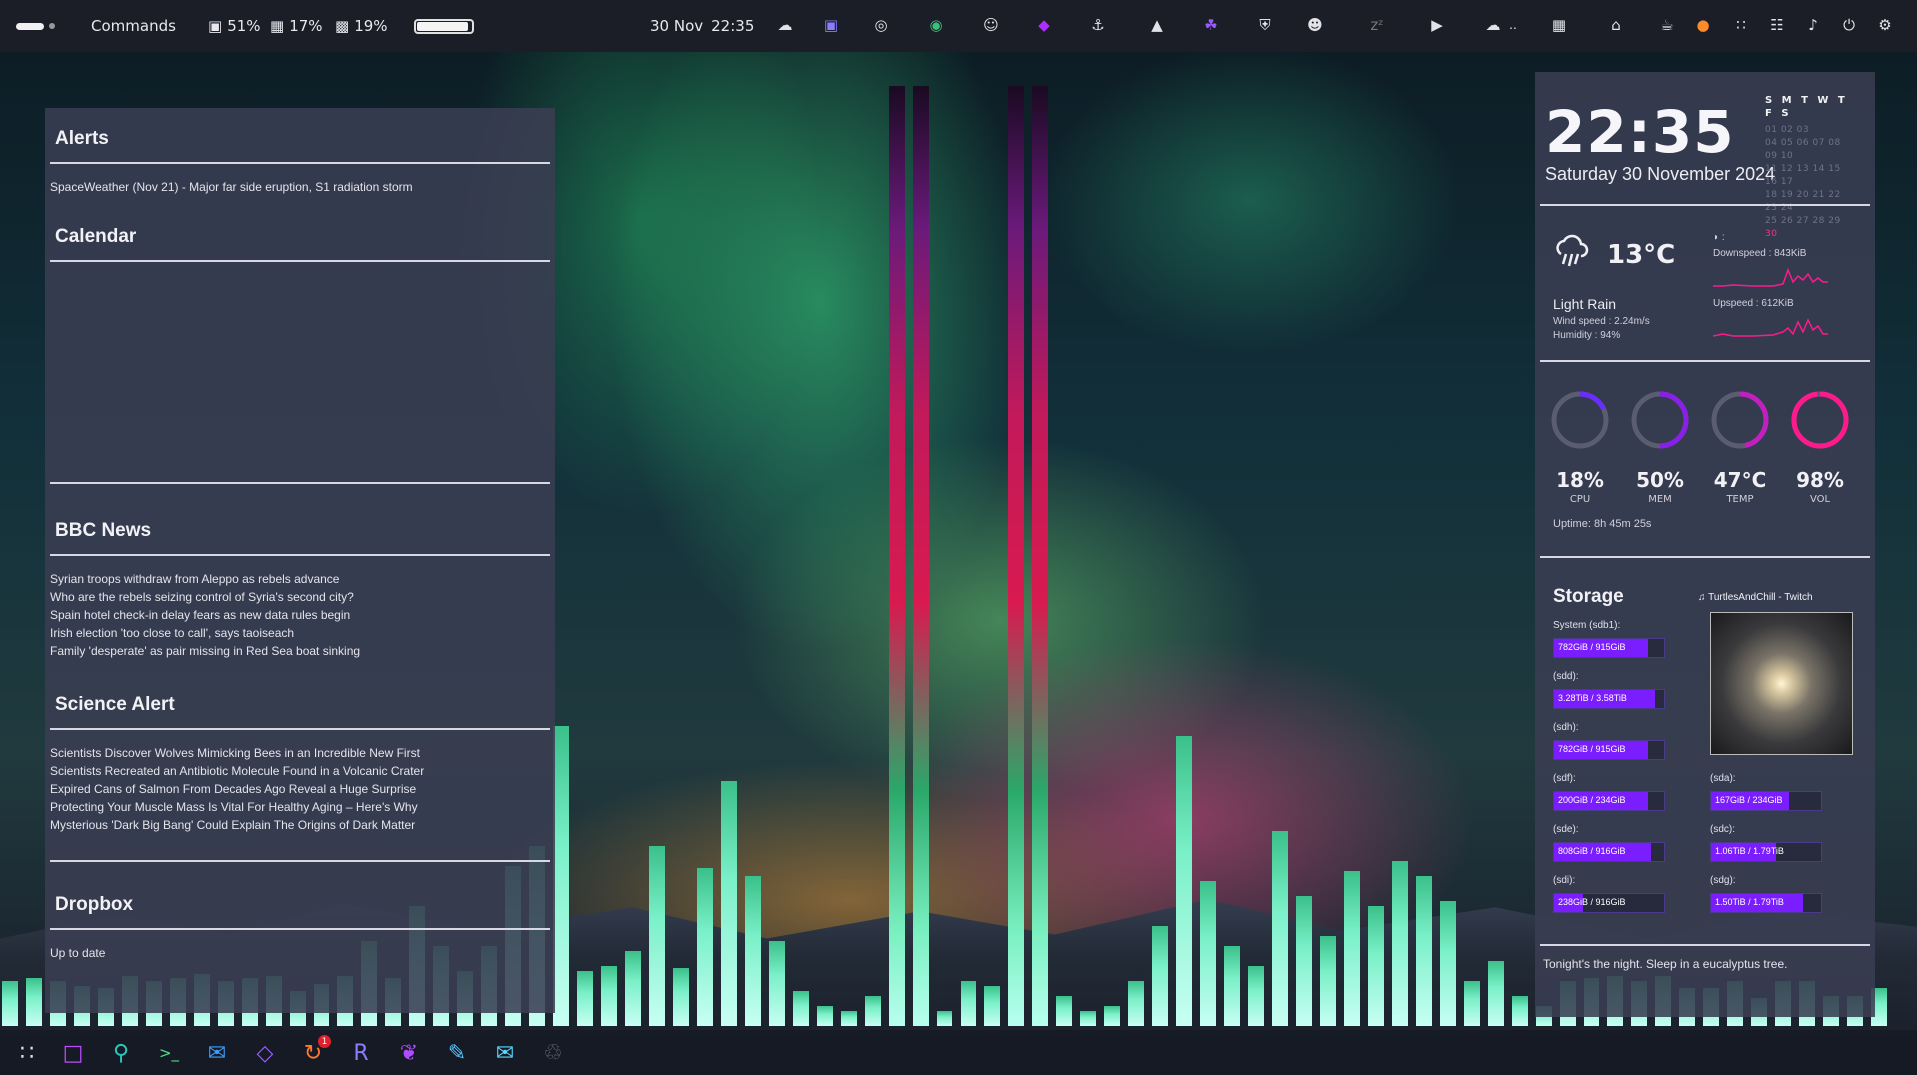 This screenshot has height=1075, width=1917. I want to click on clock-display: 30 Nov 22:35, so click(702, 26).